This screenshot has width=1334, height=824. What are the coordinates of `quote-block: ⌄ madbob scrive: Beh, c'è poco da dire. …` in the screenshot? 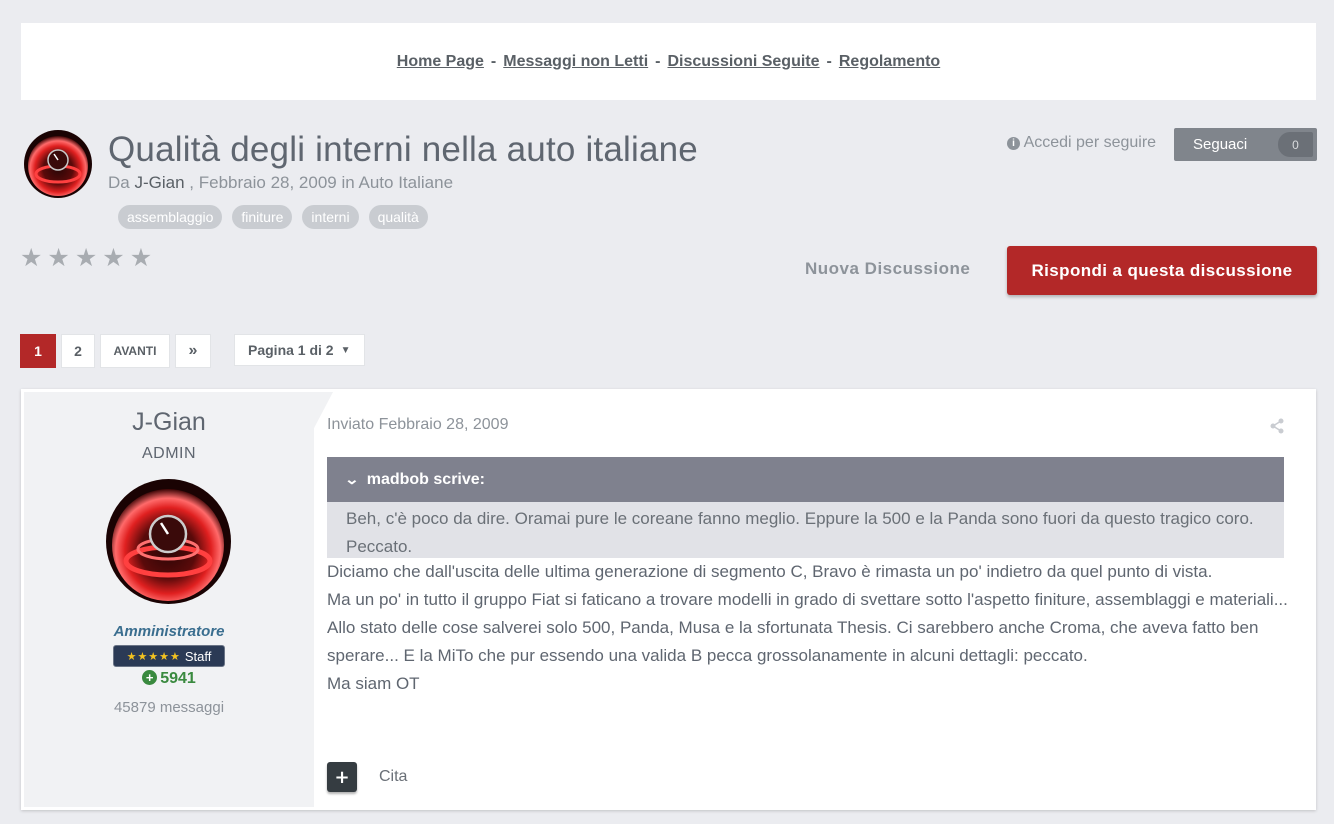 It's located at (805, 507).